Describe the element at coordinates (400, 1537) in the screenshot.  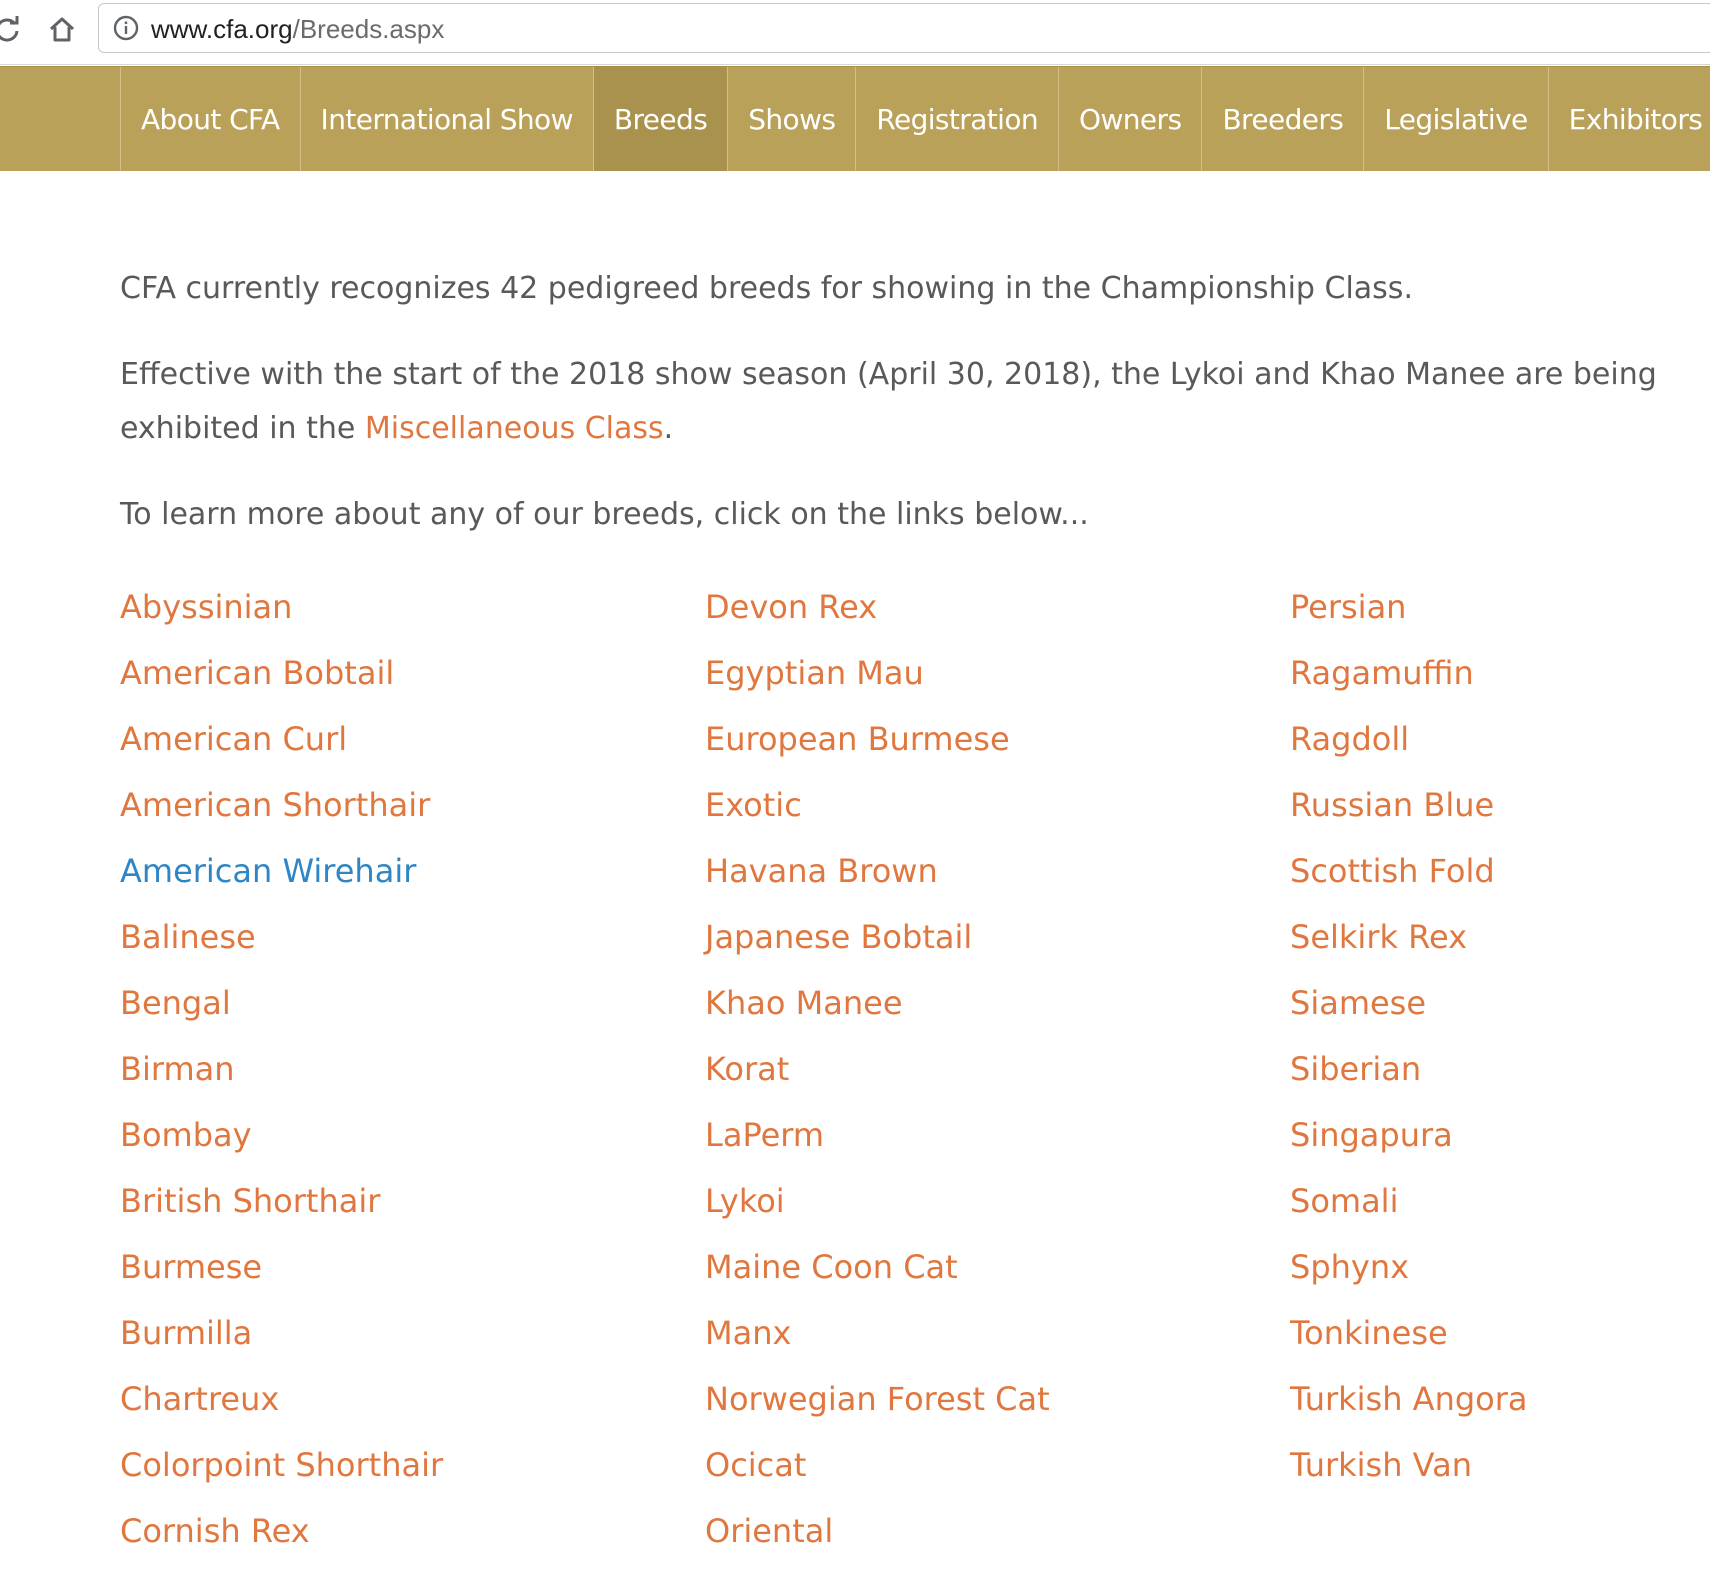
I see `breed-link-cornish-rex: Cornish Rex` at that location.